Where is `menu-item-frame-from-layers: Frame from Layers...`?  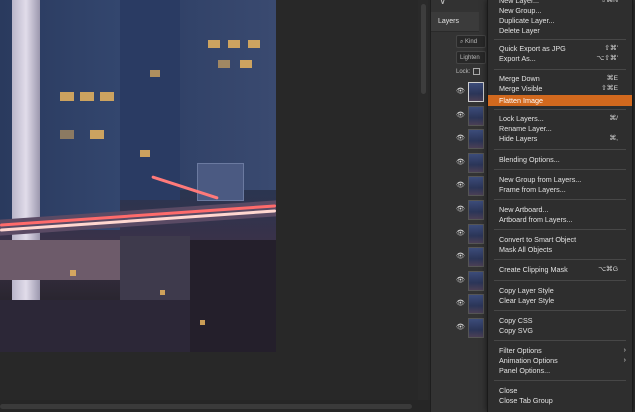
menu-item-frame-from-layers: Frame from Layers... is located at coordinates (560, 190).